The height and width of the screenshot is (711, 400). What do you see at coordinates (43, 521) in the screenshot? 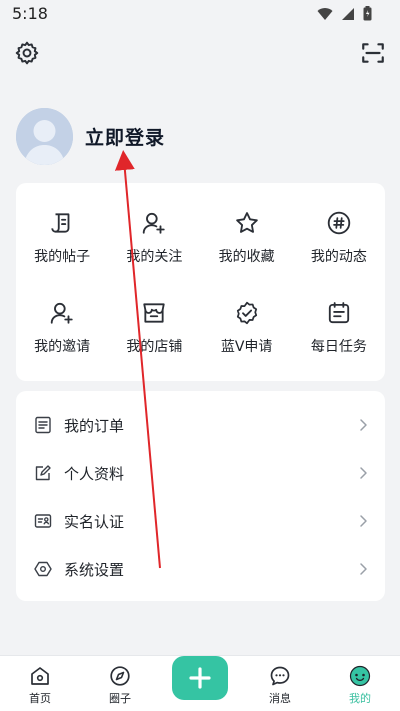
I see `id-card-icon` at bounding box center [43, 521].